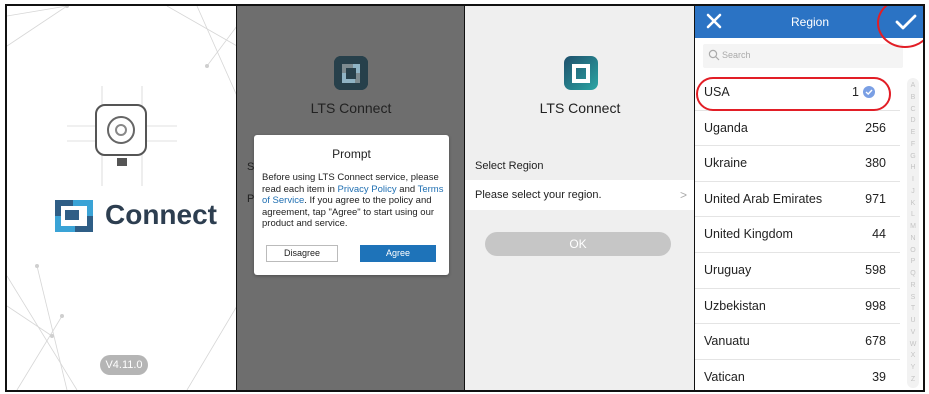  What do you see at coordinates (879, 376) in the screenshot?
I see `region-code: 39` at bounding box center [879, 376].